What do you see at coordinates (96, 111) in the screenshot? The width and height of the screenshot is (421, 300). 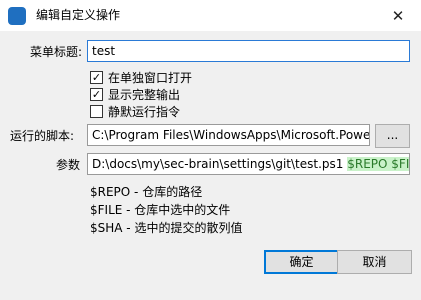 I see `checkbox-silent-run` at bounding box center [96, 111].